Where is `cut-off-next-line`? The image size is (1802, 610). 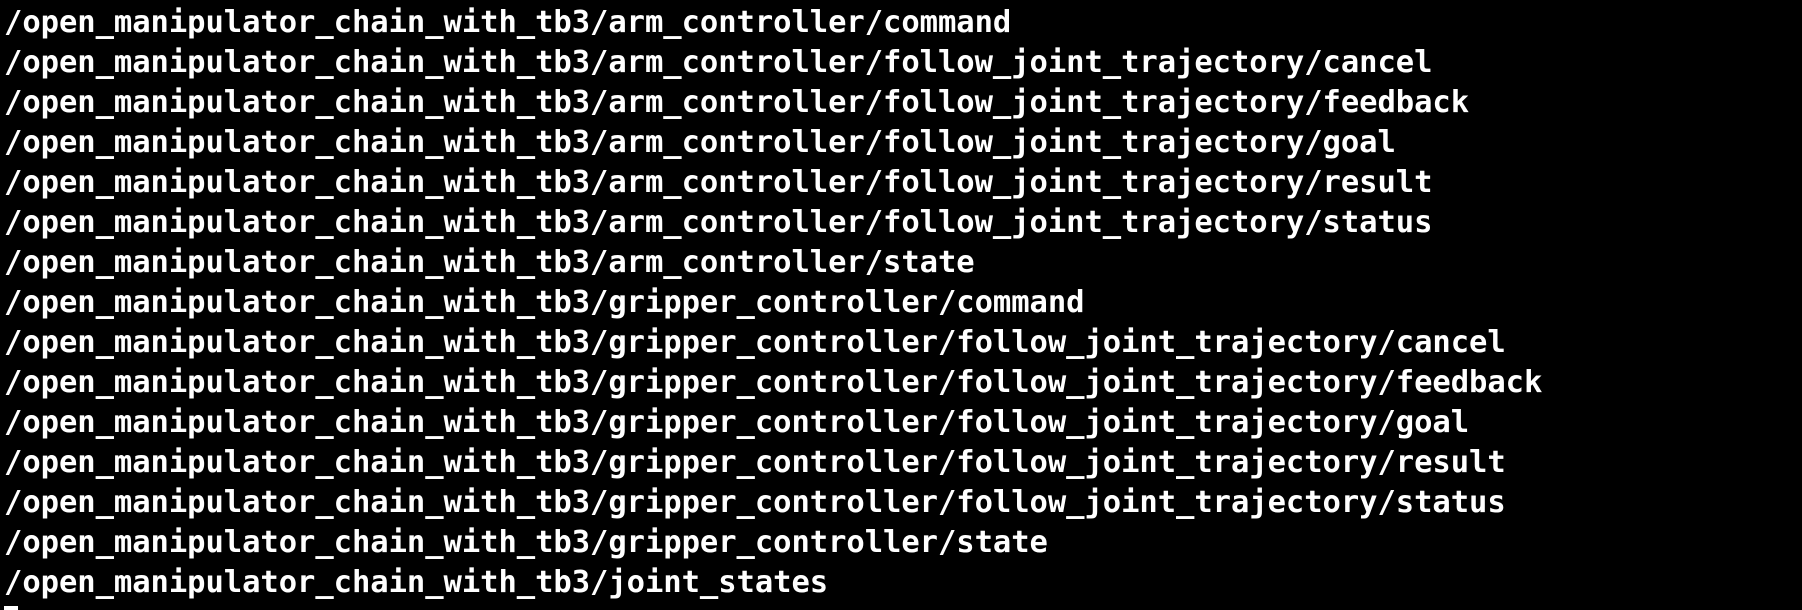
cut-off-next-line is located at coordinates (11, 608).